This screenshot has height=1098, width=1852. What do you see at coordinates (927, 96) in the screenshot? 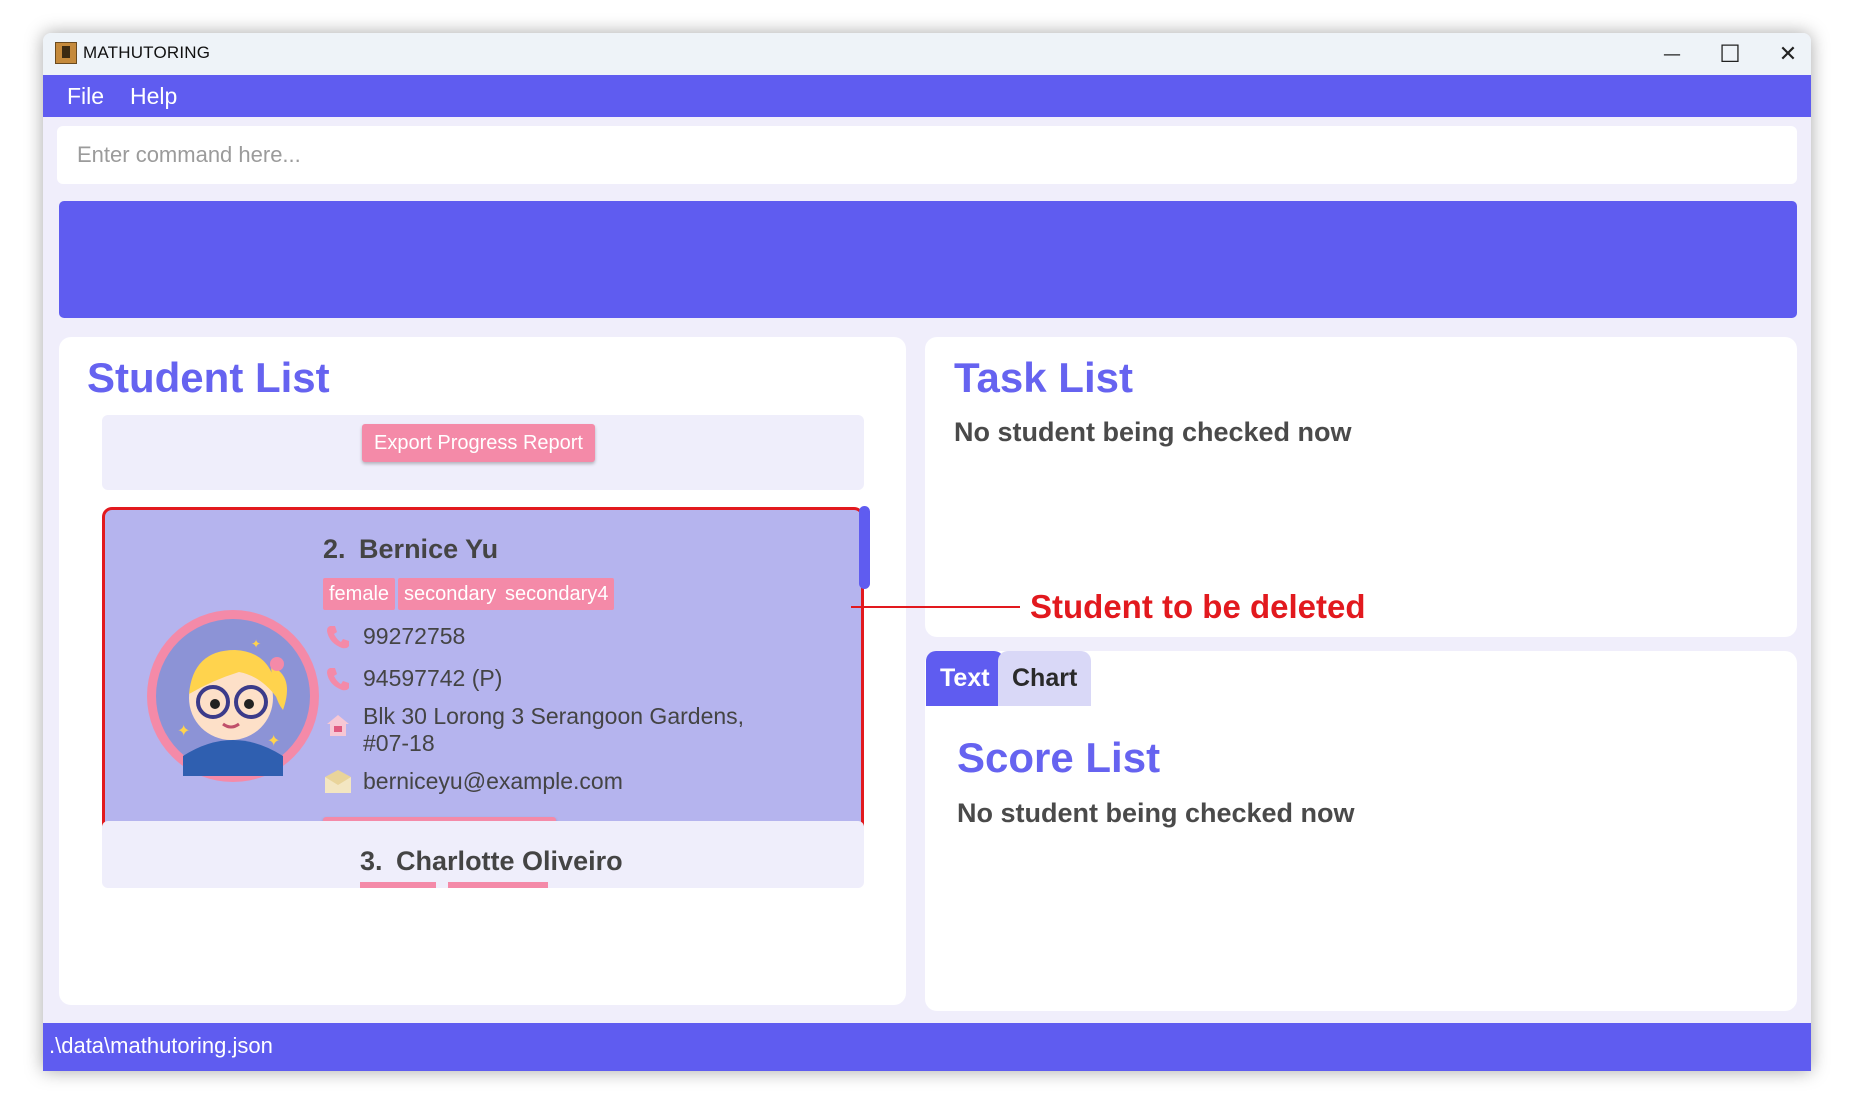
I see `menu-bar: File Help` at bounding box center [927, 96].